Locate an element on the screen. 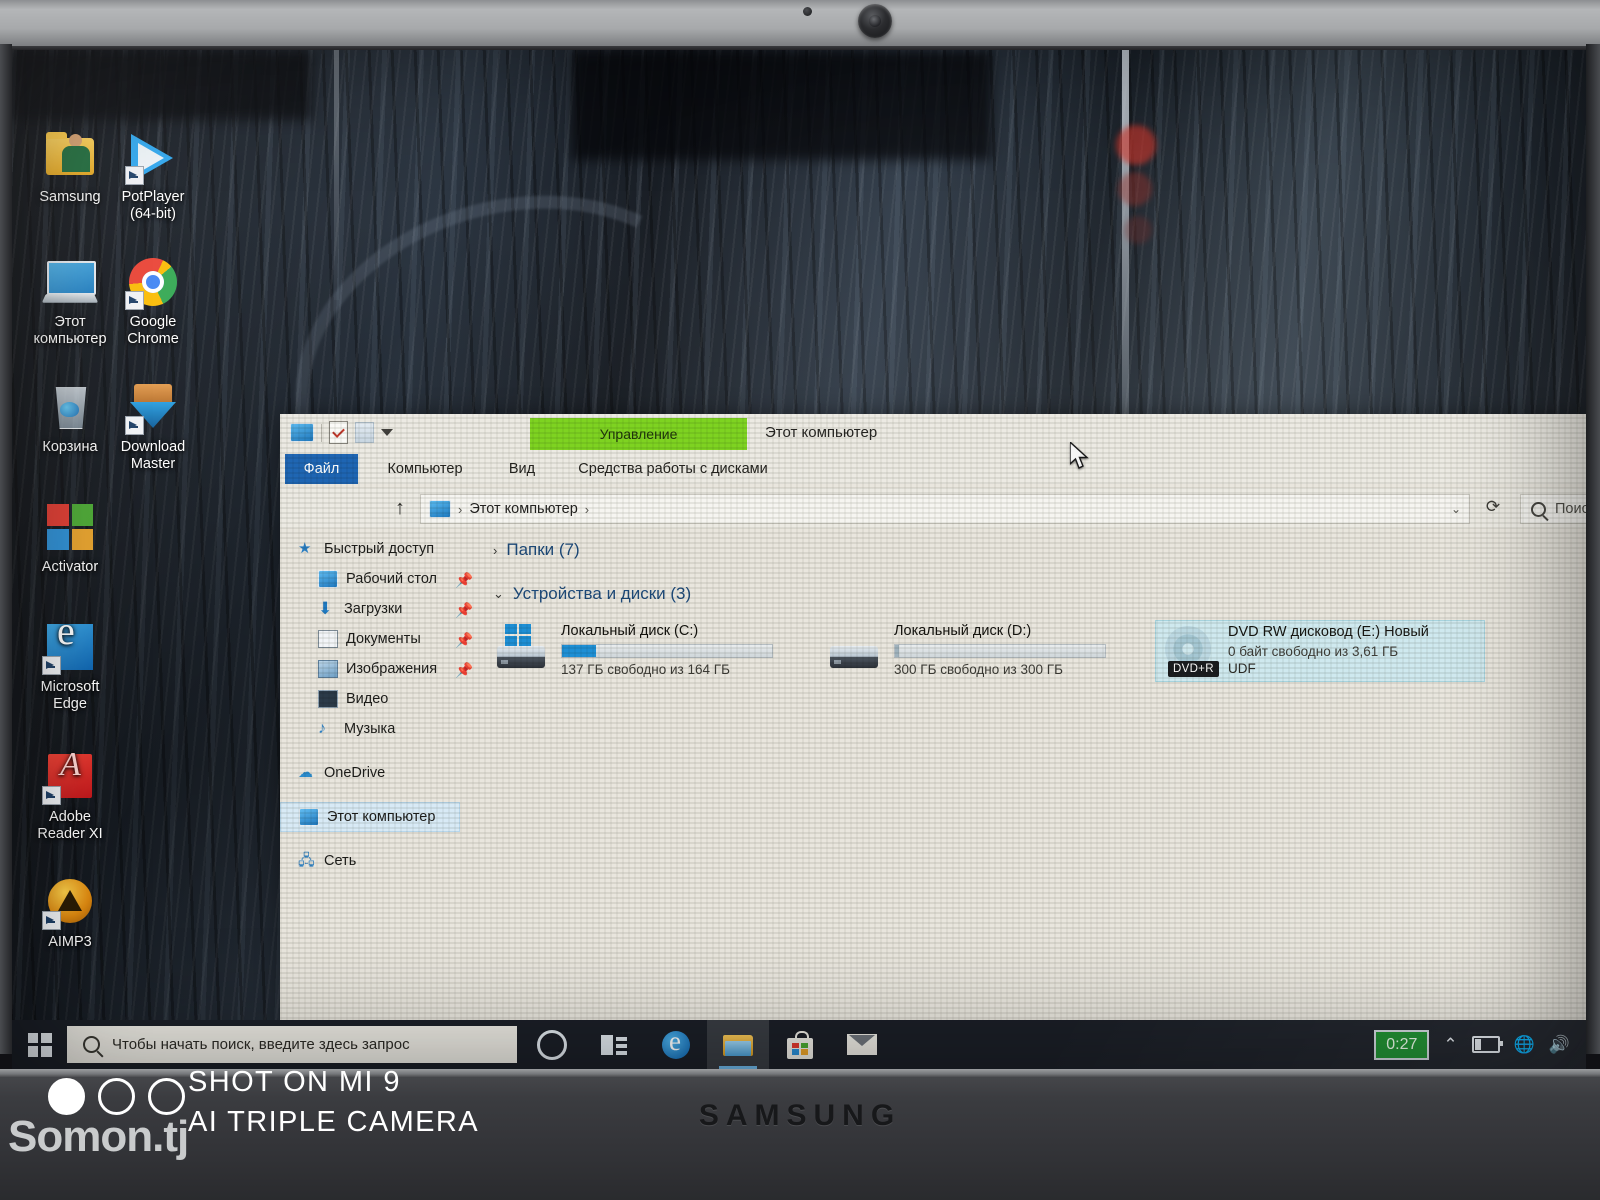 This screenshot has height=1200, width=1600. taskbar-store-button is located at coordinates (800, 1044).